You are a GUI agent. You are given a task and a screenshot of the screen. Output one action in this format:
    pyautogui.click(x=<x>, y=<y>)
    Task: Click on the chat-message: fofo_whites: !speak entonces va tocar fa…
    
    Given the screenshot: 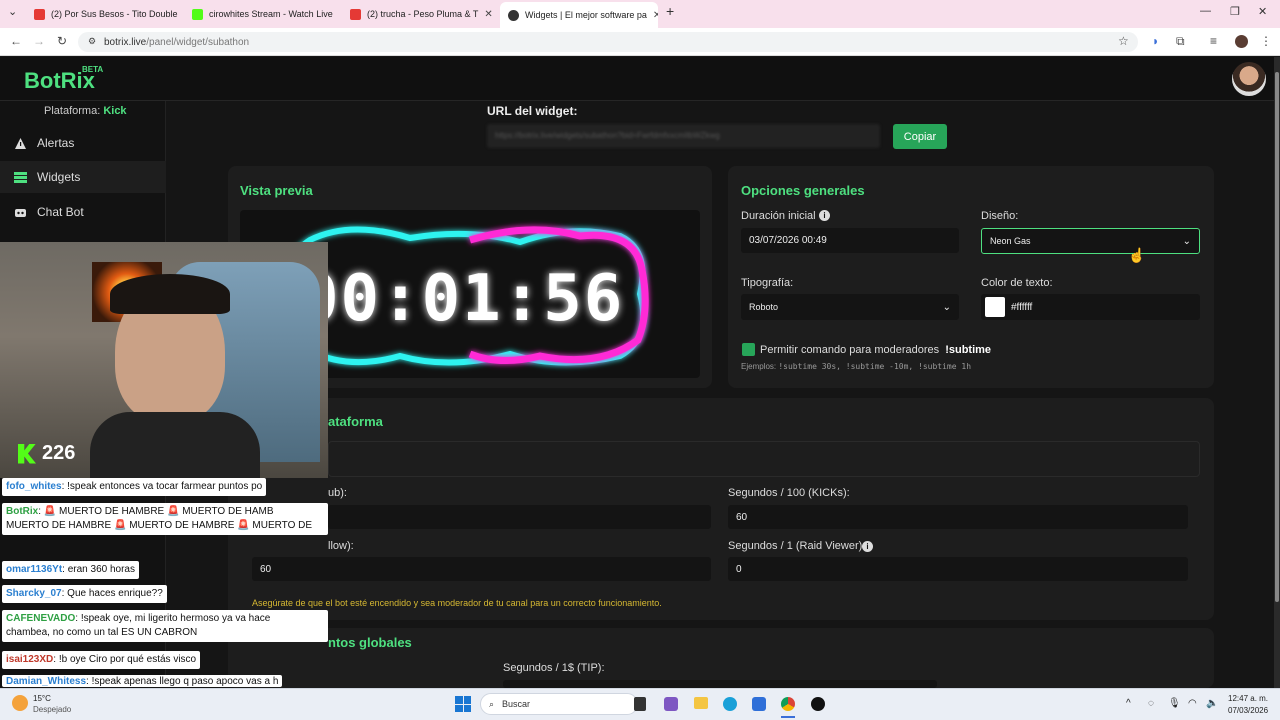 What is the action you would take?
    pyautogui.click(x=134, y=487)
    